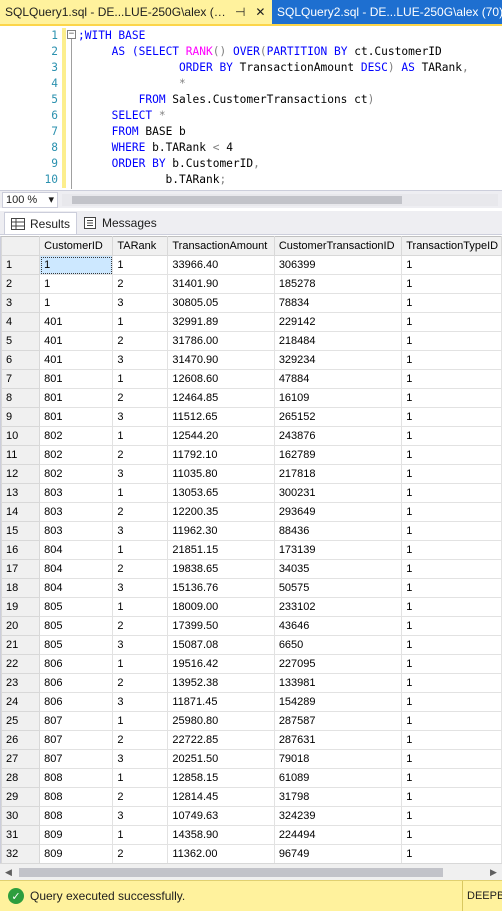  What do you see at coordinates (221, 360) in the screenshot?
I see `grid-cell: 31470.90` at bounding box center [221, 360].